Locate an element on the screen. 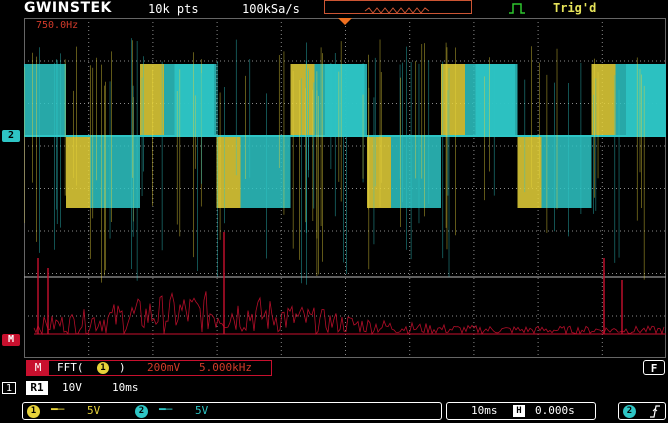 The height and width of the screenshot is (423, 668). fft-function-close: ) is located at coordinates (122, 367).